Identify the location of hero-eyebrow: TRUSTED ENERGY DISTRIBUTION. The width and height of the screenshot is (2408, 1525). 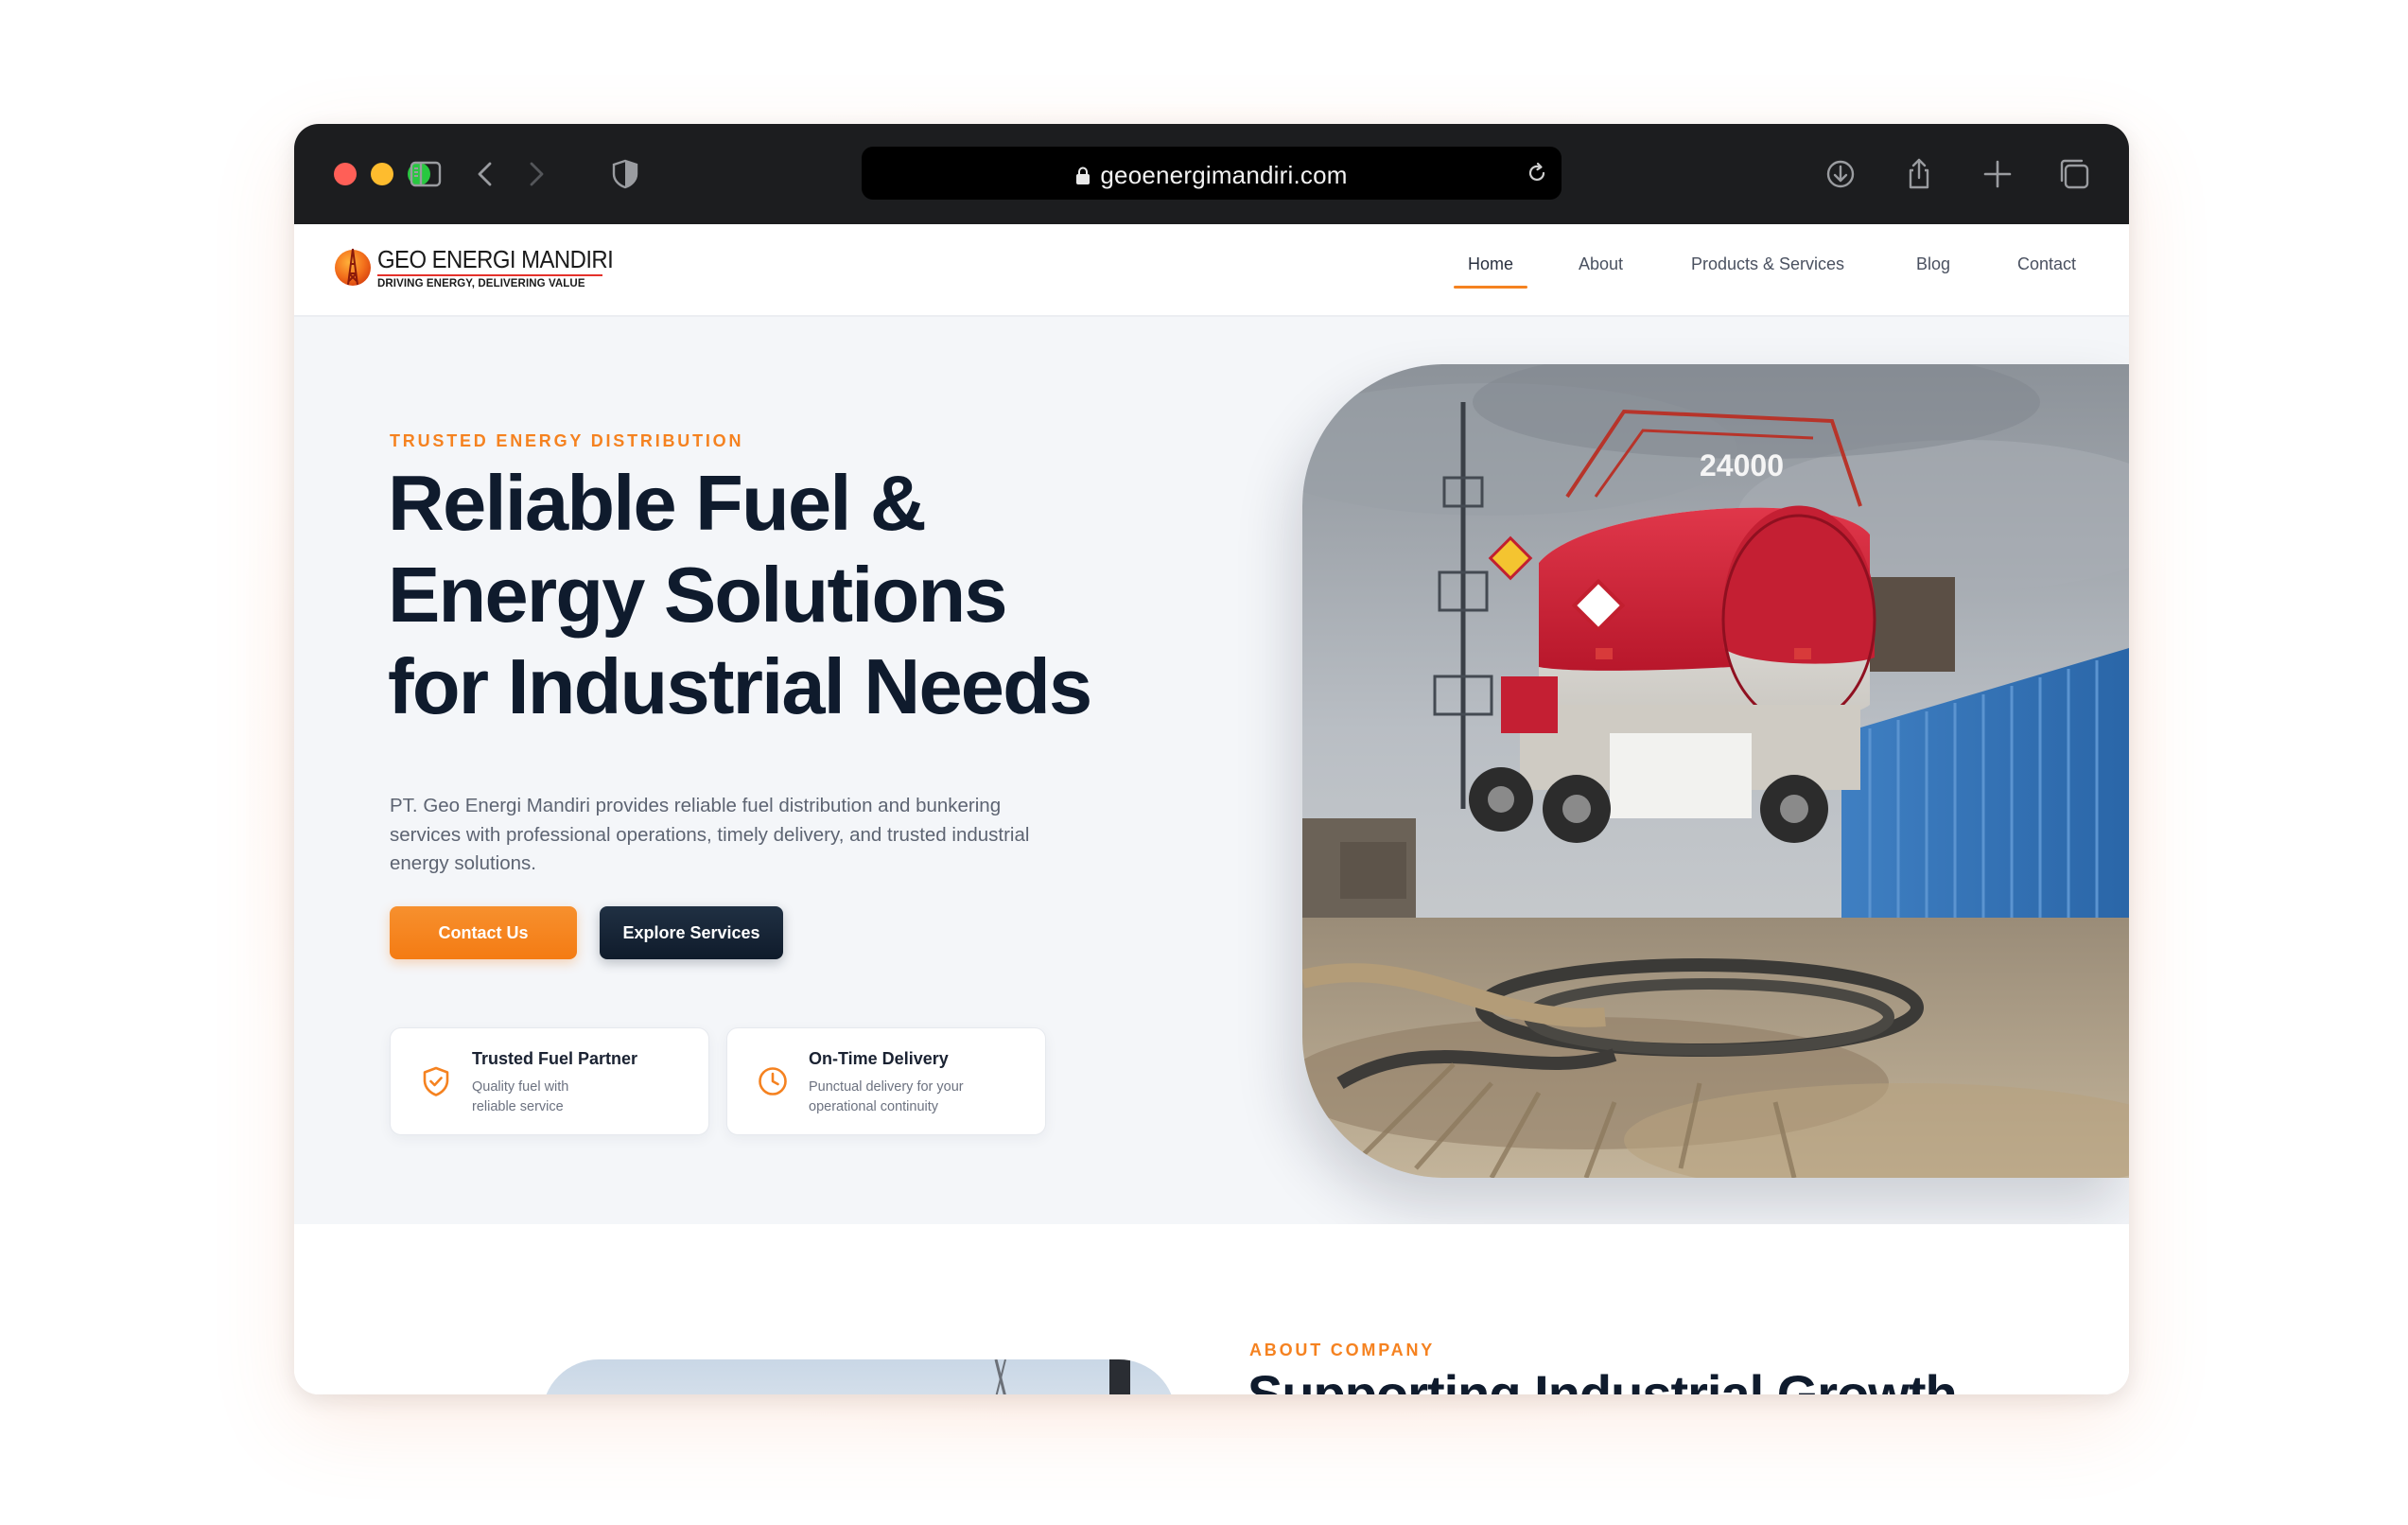
(567, 440).